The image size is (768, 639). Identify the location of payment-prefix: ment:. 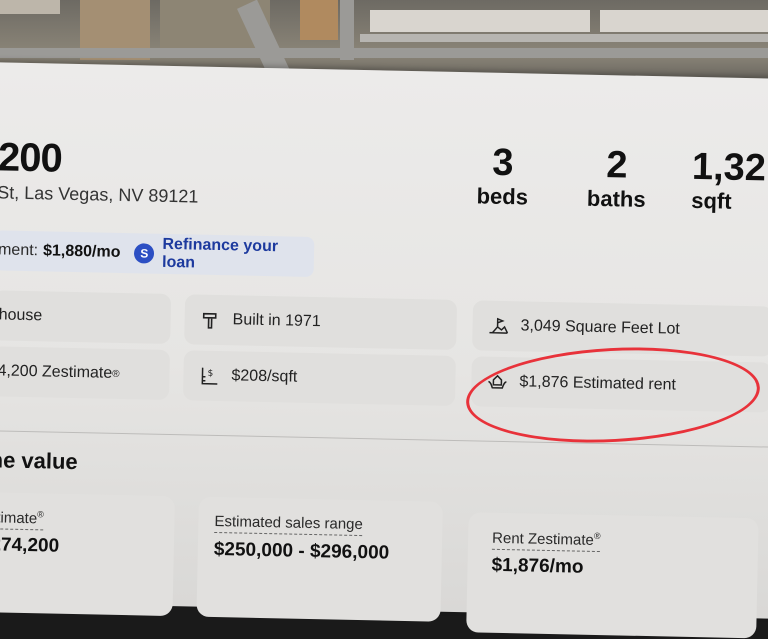
(19, 250).